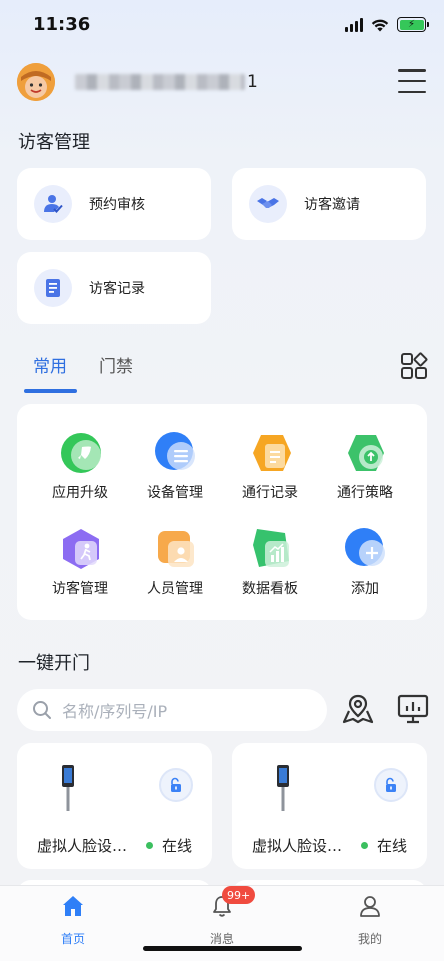 The width and height of the screenshot is (444, 961). I want to click on grid-apps-icon, so click(414, 366).